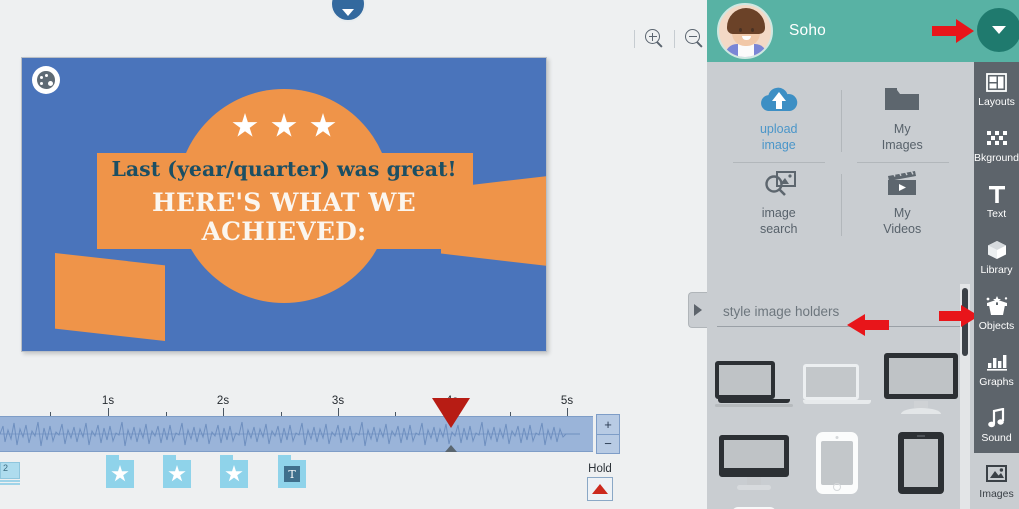 This screenshot has height=509, width=1019. What do you see at coordinates (996, 418) in the screenshot?
I see `sound-note-icon` at bounding box center [996, 418].